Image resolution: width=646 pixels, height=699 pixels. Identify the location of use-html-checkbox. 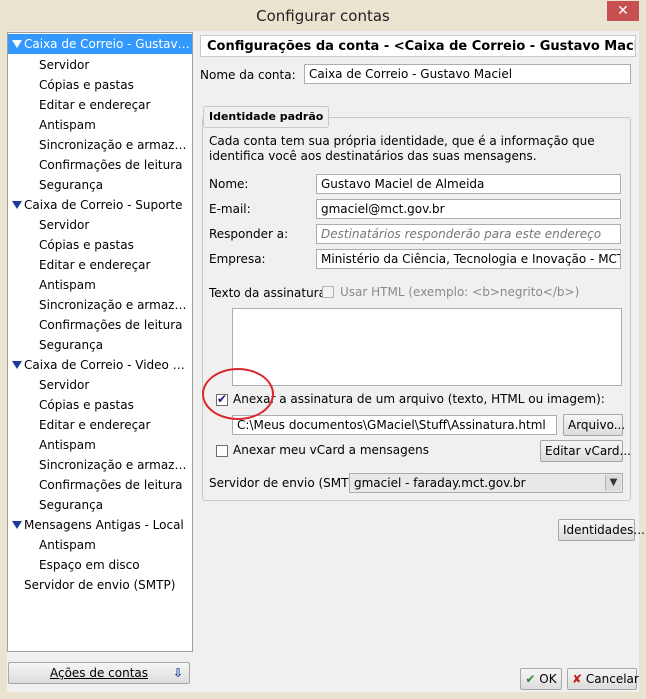
(328, 292).